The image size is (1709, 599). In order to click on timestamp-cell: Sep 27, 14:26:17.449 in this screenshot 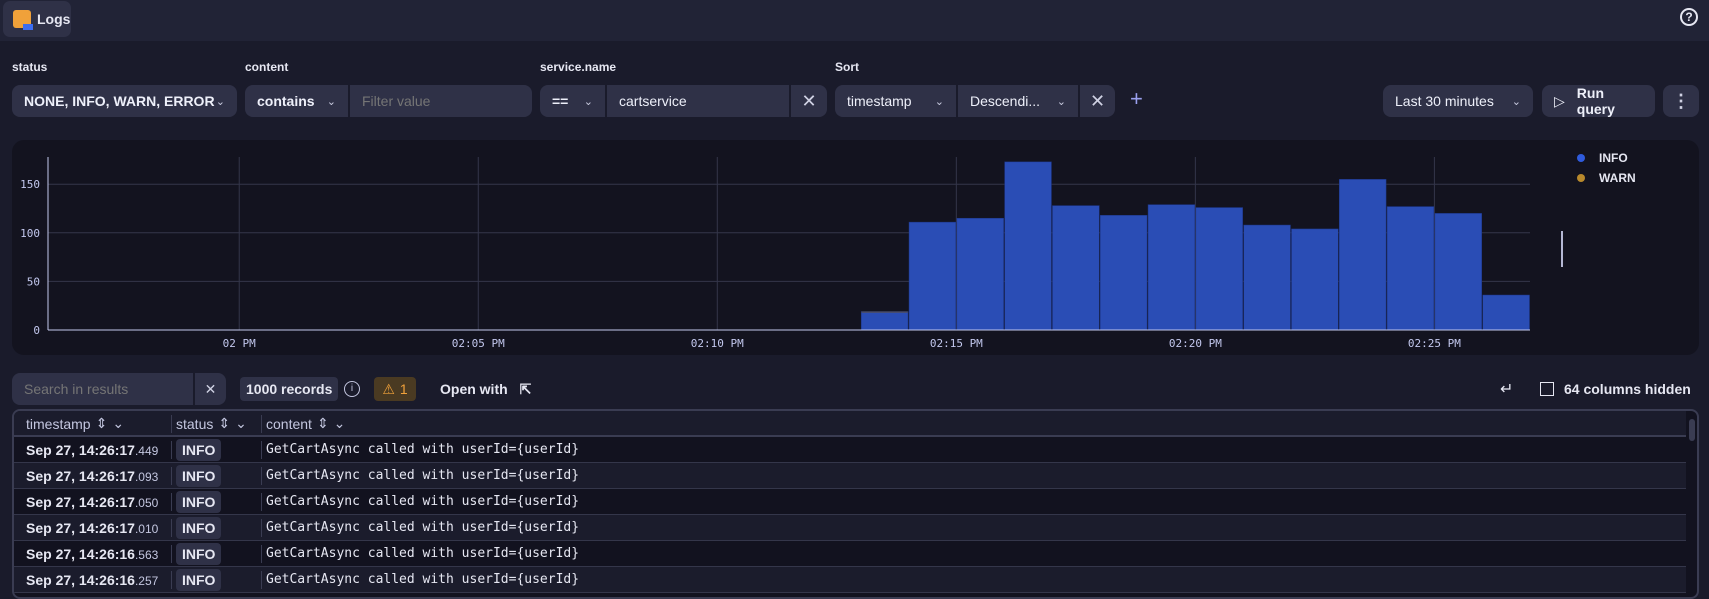, I will do `click(92, 450)`.